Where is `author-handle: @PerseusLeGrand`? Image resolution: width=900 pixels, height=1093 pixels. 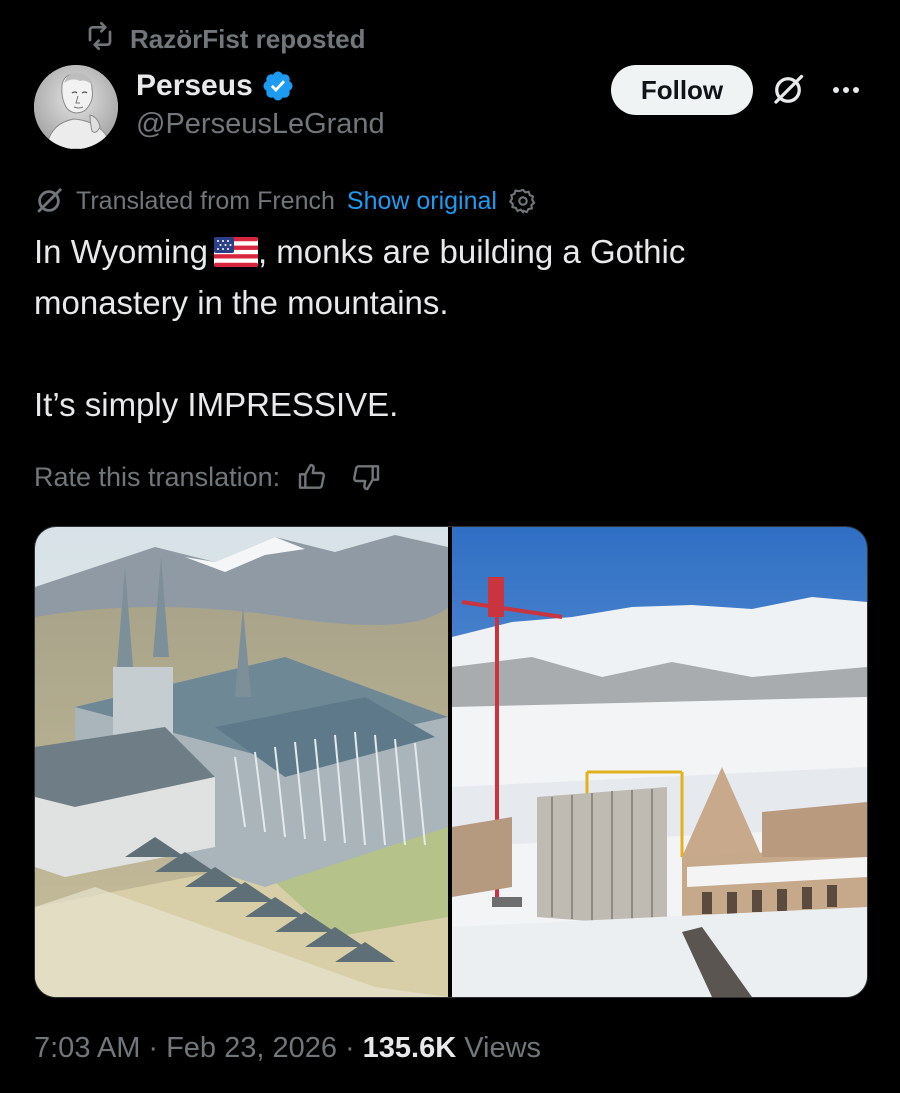
author-handle: @PerseusLeGrand is located at coordinates (260, 124).